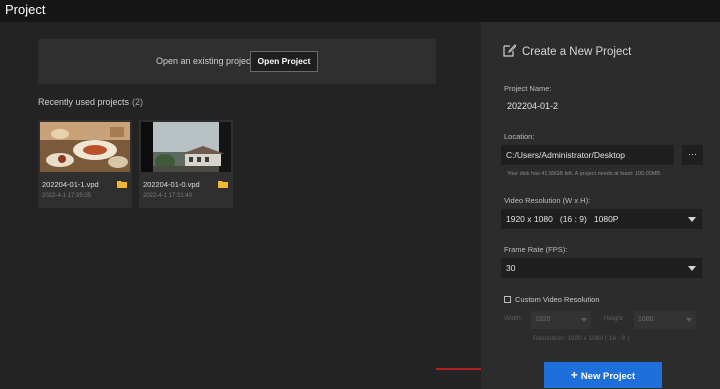 The height and width of the screenshot is (389, 720). Describe the element at coordinates (205, 61) in the screenshot. I see `open-existing-text: Open an existing project` at that location.